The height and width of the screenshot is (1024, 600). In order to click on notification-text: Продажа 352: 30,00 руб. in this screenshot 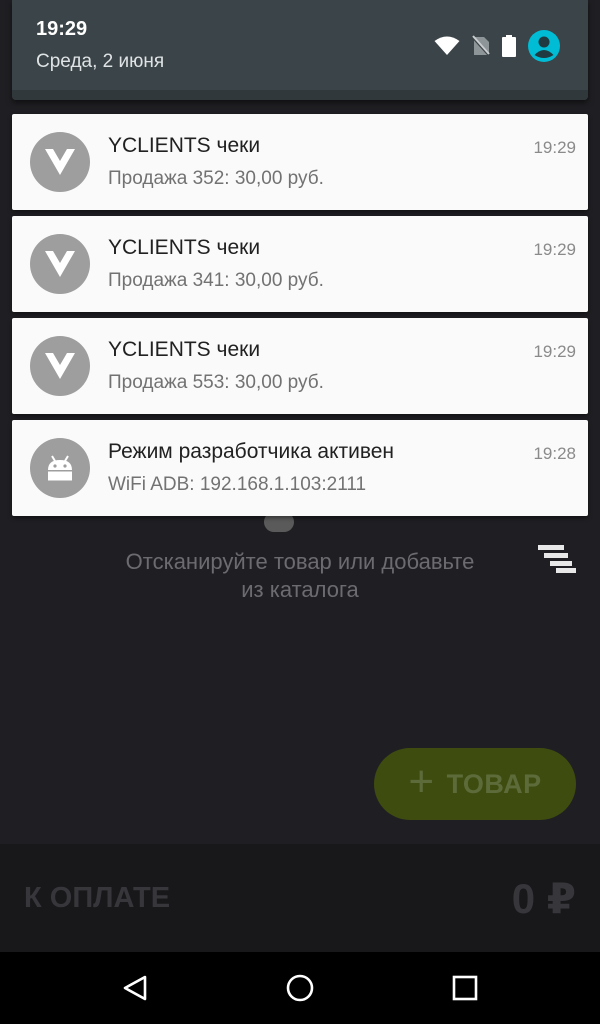, I will do `click(216, 178)`.